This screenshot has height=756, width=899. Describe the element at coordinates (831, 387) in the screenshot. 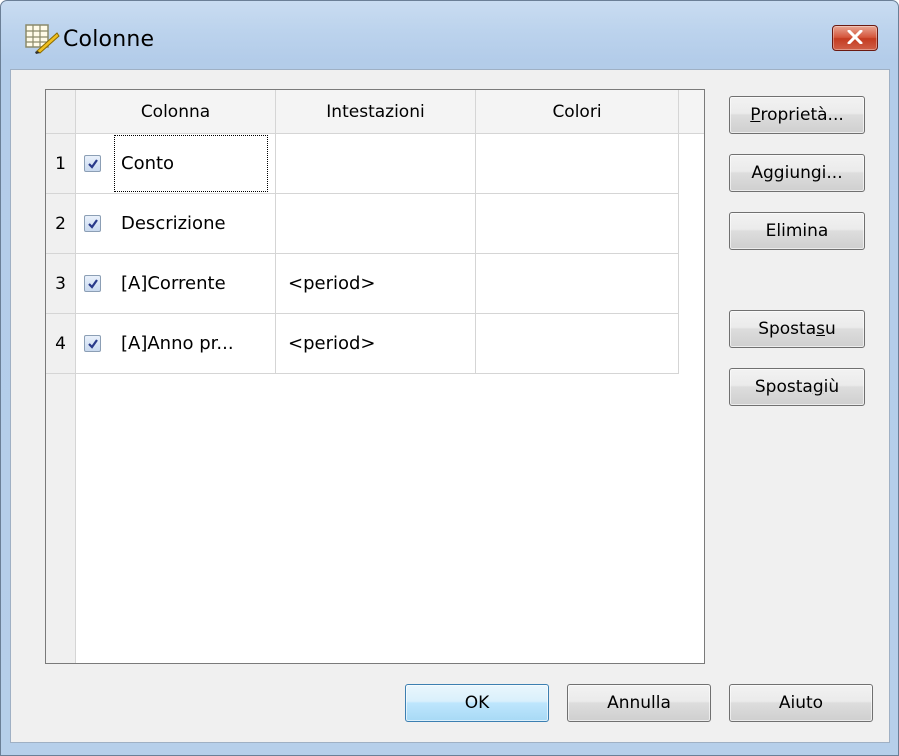

I see `button-label-post: iù` at that location.